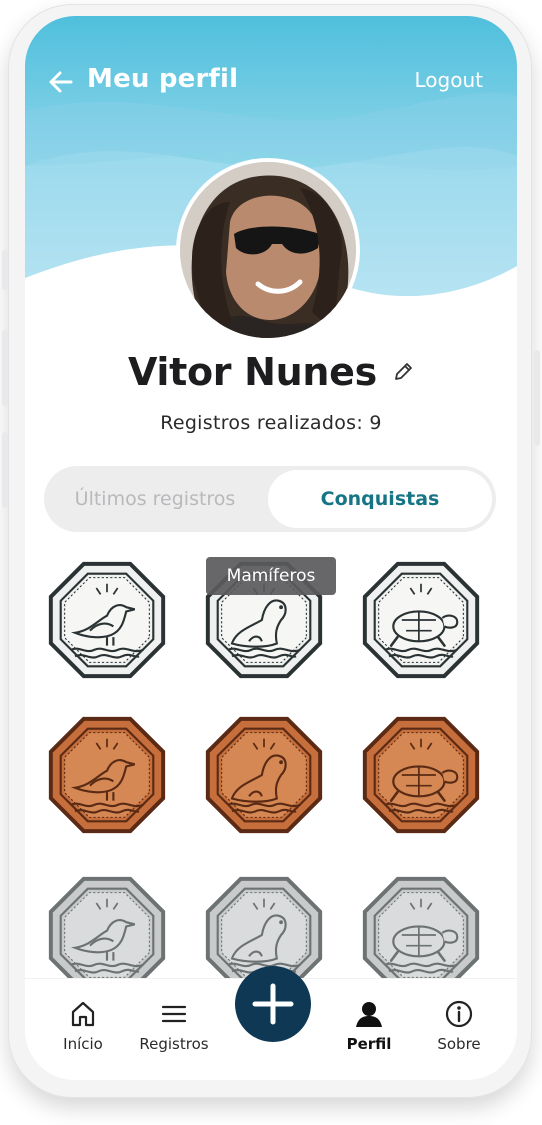  Describe the element at coordinates (5, 368) in the screenshot. I see `volume-up-button` at that location.